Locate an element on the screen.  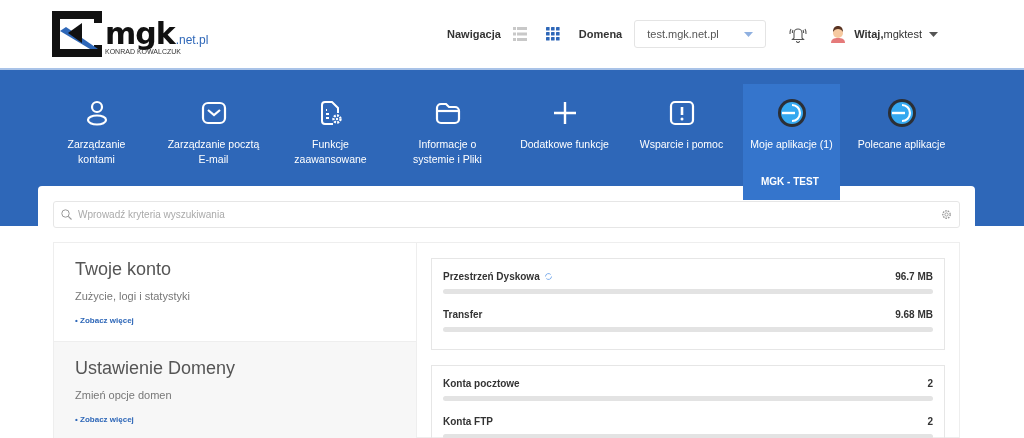
mail-icon is located at coordinates (213, 113).